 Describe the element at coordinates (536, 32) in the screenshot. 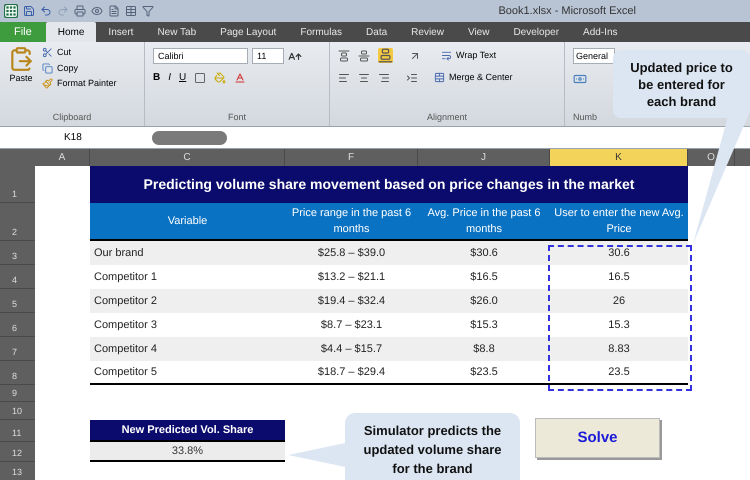

I see `ribbon-tab: Developer` at that location.